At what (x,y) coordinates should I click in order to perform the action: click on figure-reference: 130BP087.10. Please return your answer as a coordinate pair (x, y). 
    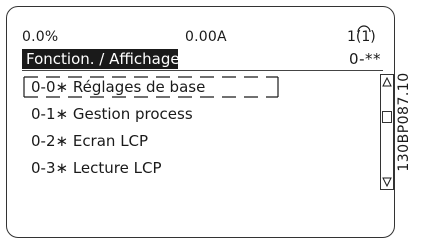
    Looking at the image, I should click on (404, 122).